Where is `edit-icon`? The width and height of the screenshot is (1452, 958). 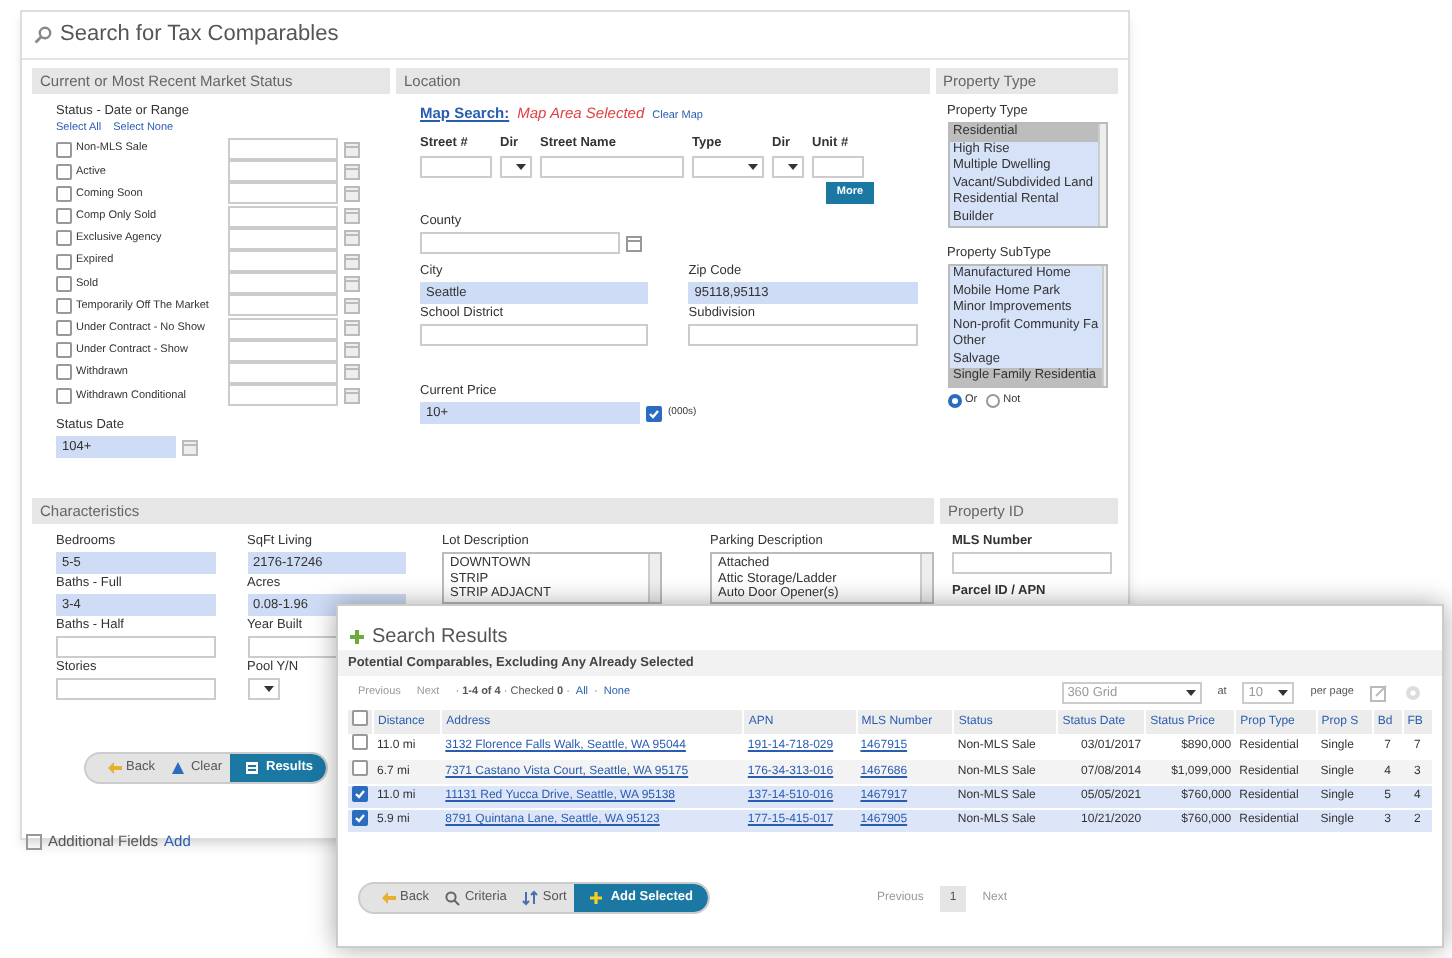
edit-icon is located at coordinates (1379, 693).